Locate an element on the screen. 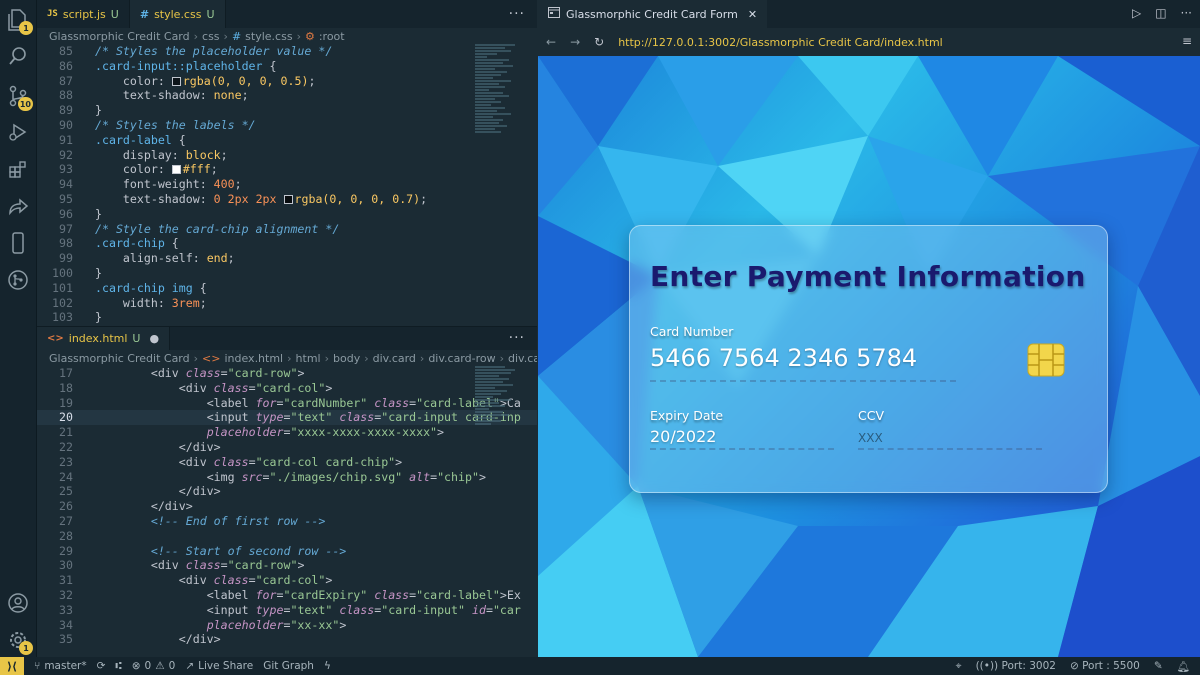  remote-explorer-icon is located at coordinates (18, 206).